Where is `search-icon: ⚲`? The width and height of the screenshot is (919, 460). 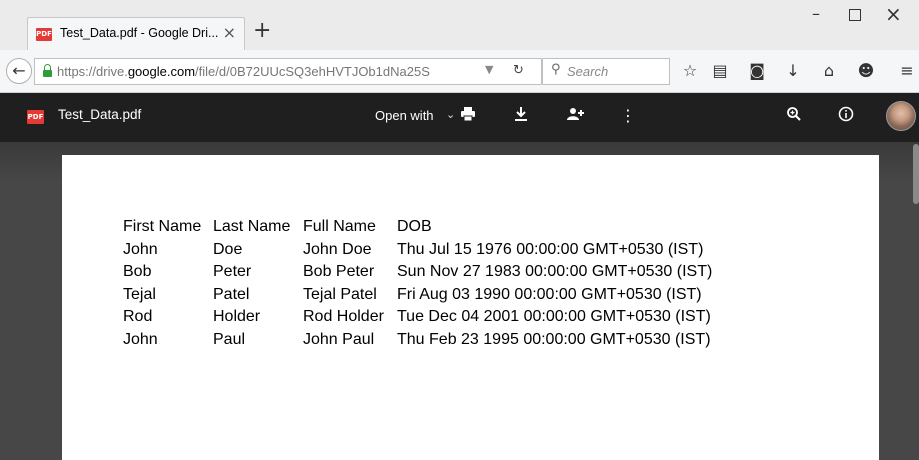
search-icon: ⚲ is located at coordinates (556, 69).